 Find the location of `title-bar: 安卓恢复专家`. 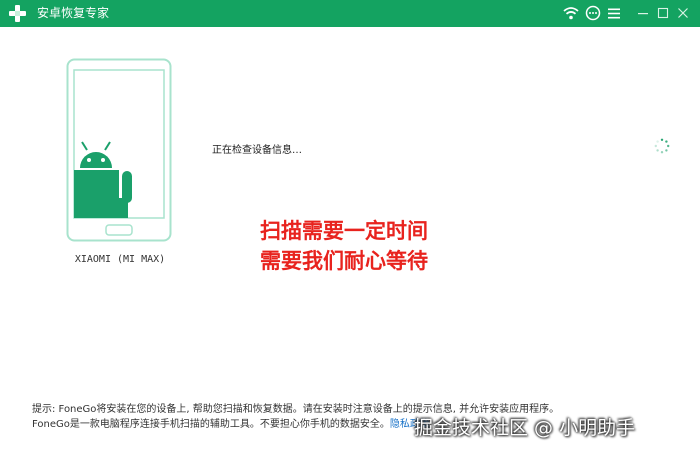

title-bar: 安卓恢复专家 is located at coordinates (350, 13).